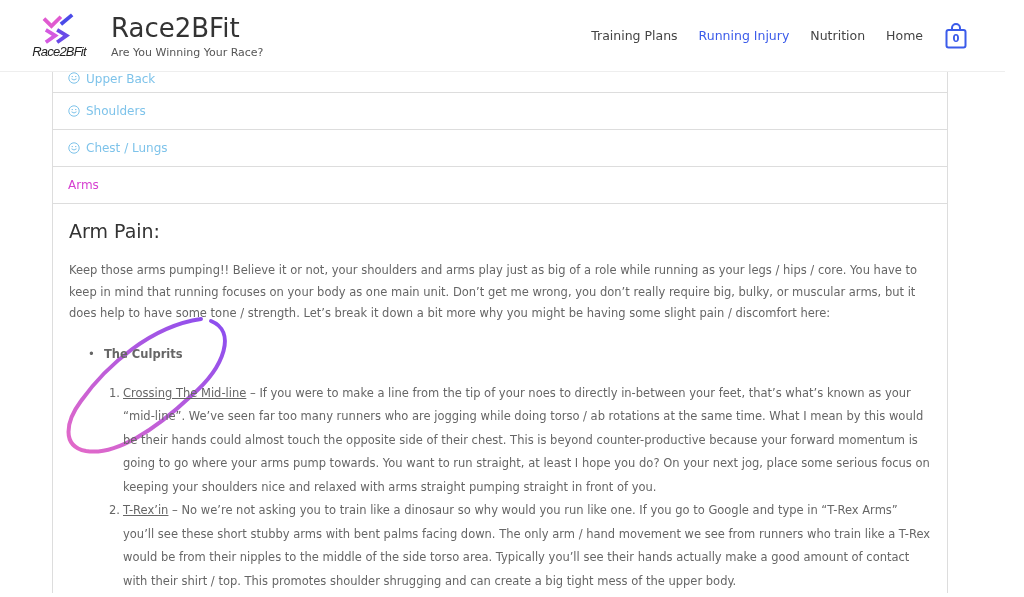 The width and height of the screenshot is (1024, 597). I want to click on bag-icon, so click(956, 35).